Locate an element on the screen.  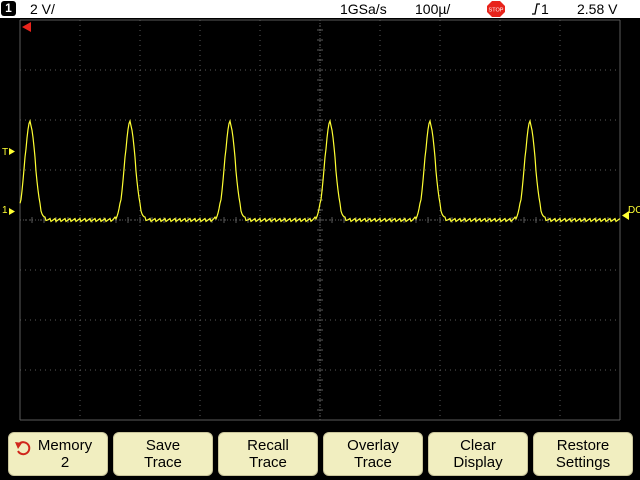
save-trace-button: Save Trace is located at coordinates (163, 454).